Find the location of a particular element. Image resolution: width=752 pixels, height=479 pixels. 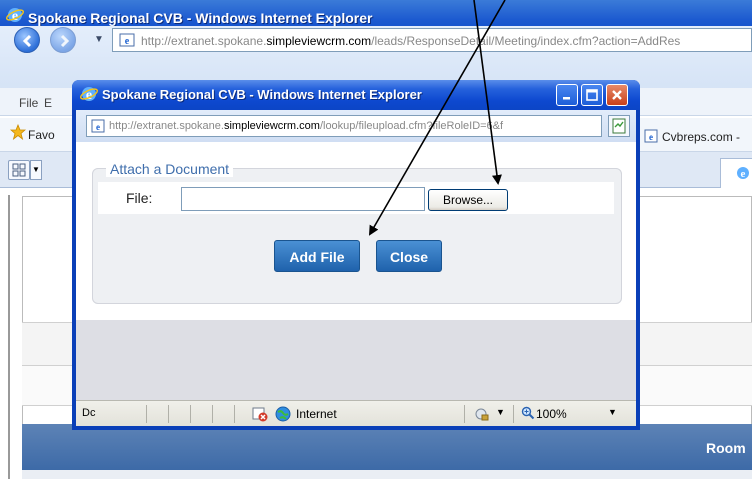

favorites-link-cvbreps: e Cvbreps.com - is located at coordinates (696, 137).